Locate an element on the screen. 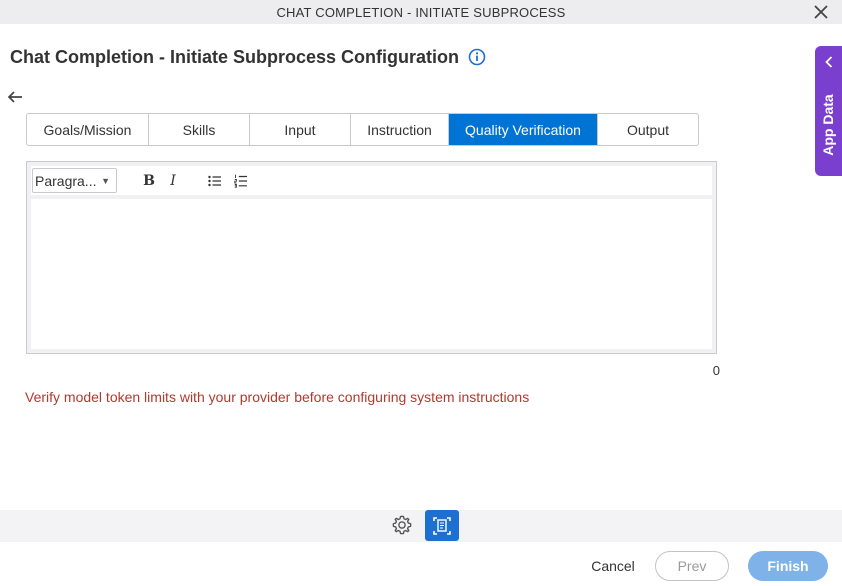 This screenshot has width=842, height=586. window-titlebar: CHAT COMPLETION - INITIATE SUBPROCESS is located at coordinates (421, 12).